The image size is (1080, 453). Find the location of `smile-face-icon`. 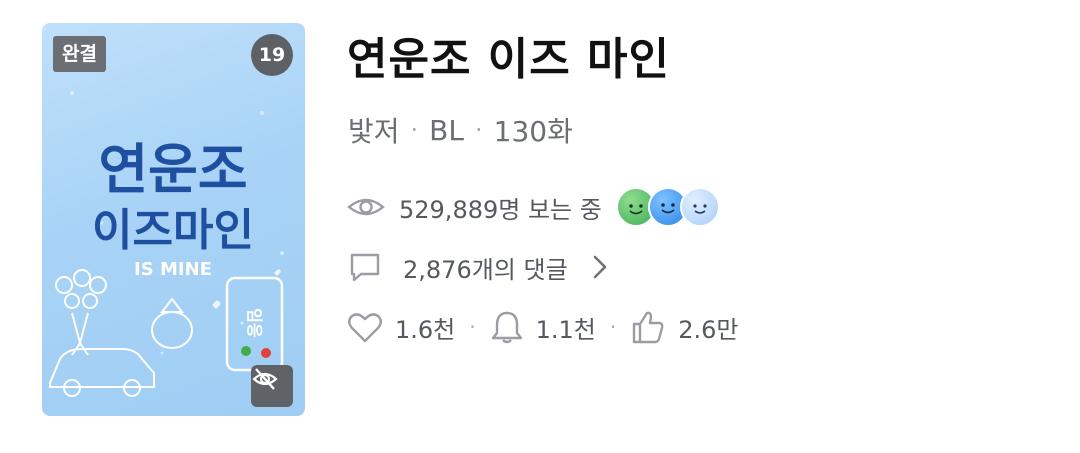

smile-face-icon is located at coordinates (700, 209).